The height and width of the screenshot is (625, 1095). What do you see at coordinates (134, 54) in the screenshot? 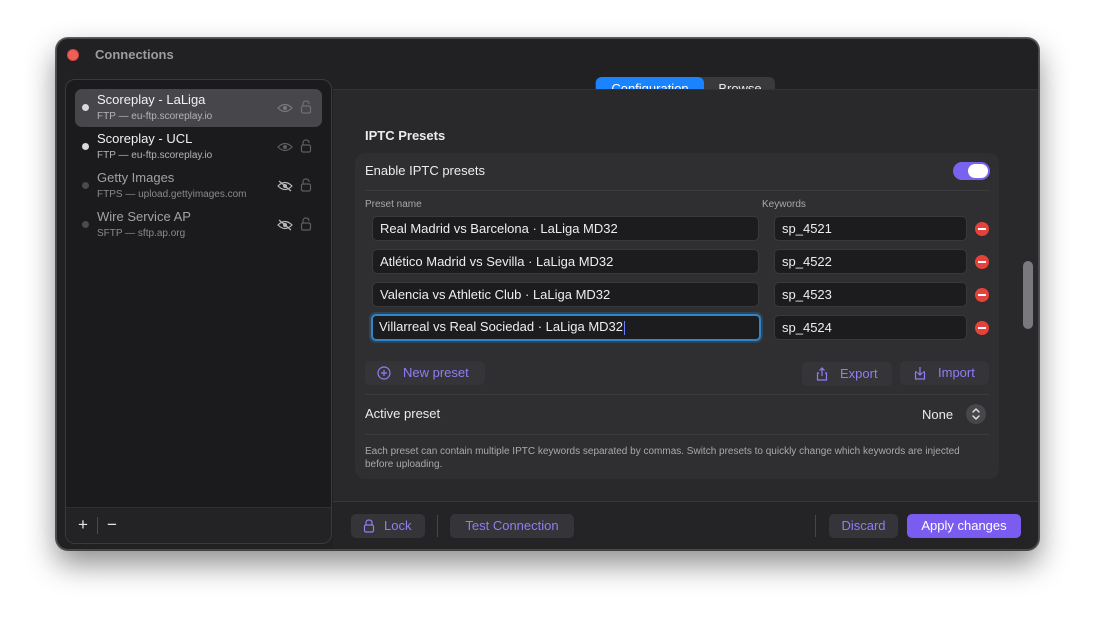
I see `window-title: Connections` at bounding box center [134, 54].